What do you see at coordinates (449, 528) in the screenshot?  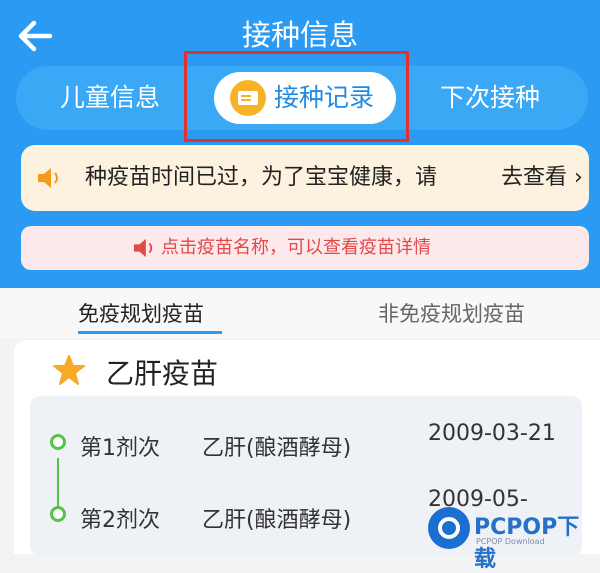 I see `pcpop-logo-icon` at bounding box center [449, 528].